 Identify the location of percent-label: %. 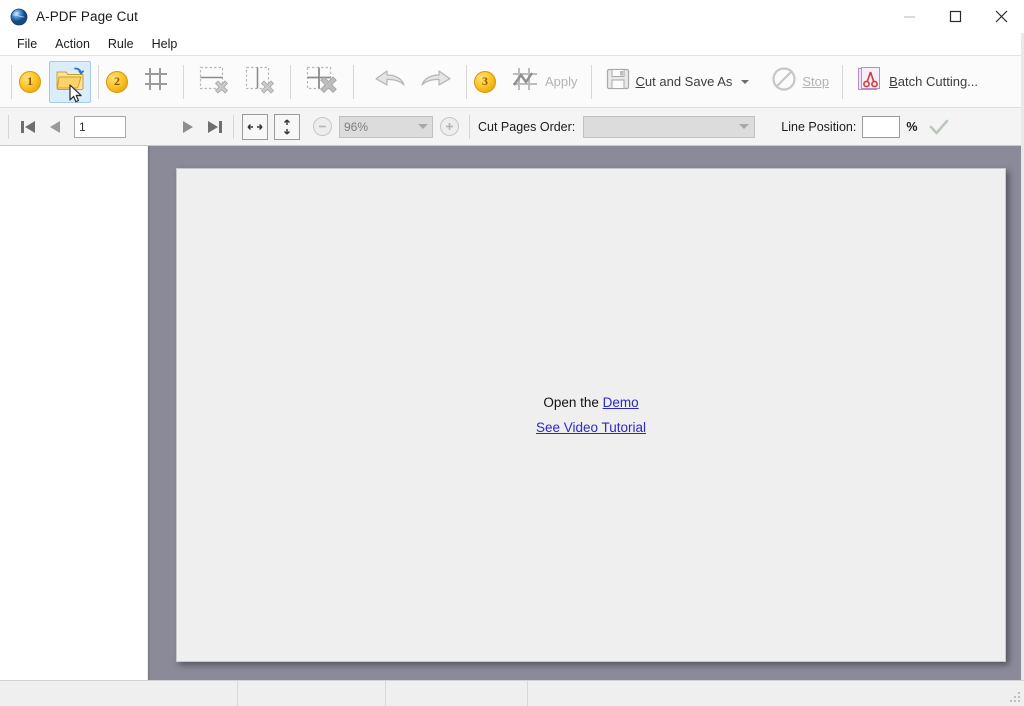
(912, 126).